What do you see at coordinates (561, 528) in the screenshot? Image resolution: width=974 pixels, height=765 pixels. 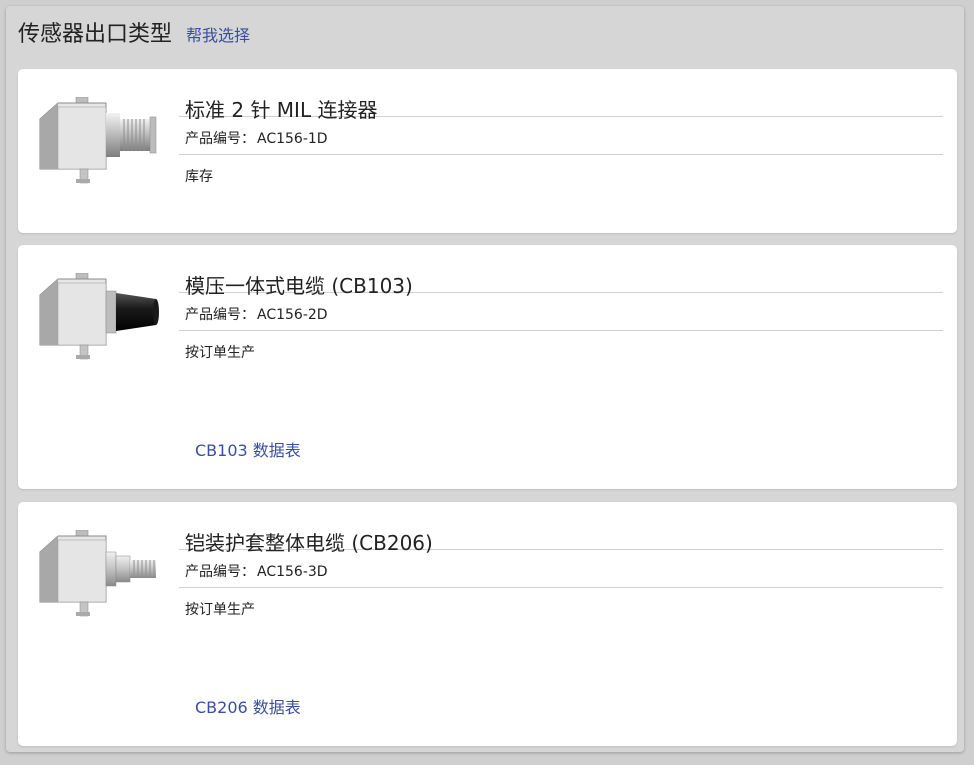 I see `product-title: 铠装护套整体电缆 (CB206)` at bounding box center [561, 528].